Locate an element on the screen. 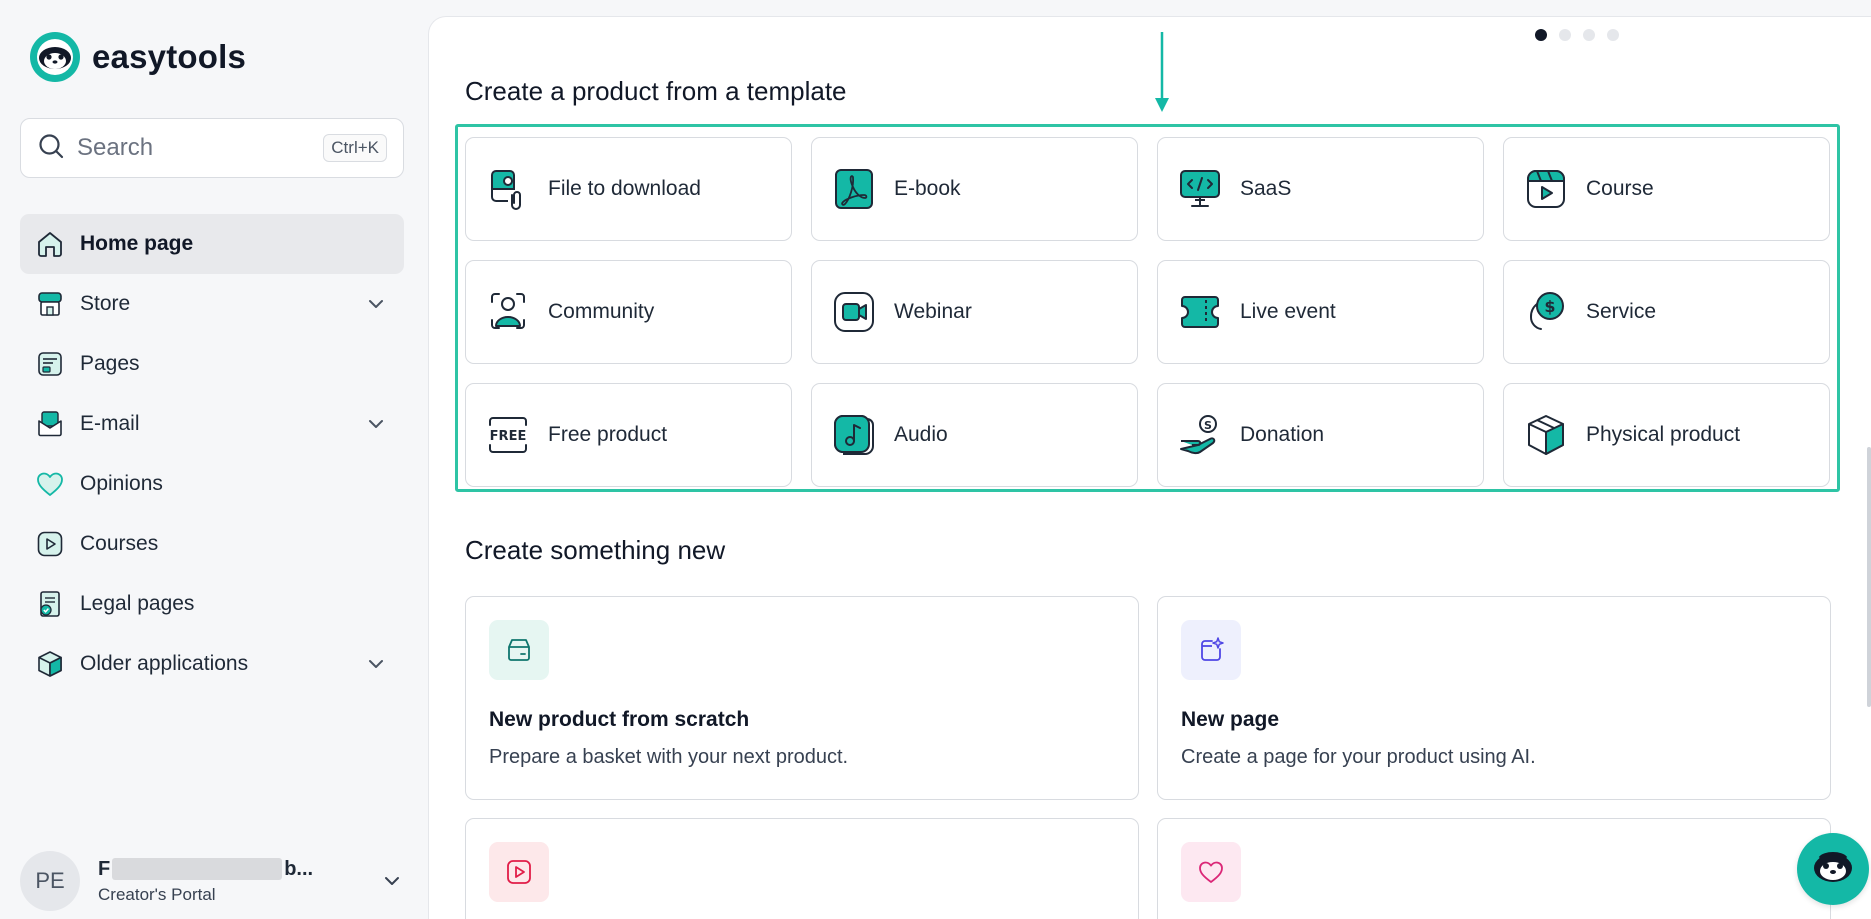 The width and height of the screenshot is (1871, 919). card-title: New product from scratch is located at coordinates (619, 719).